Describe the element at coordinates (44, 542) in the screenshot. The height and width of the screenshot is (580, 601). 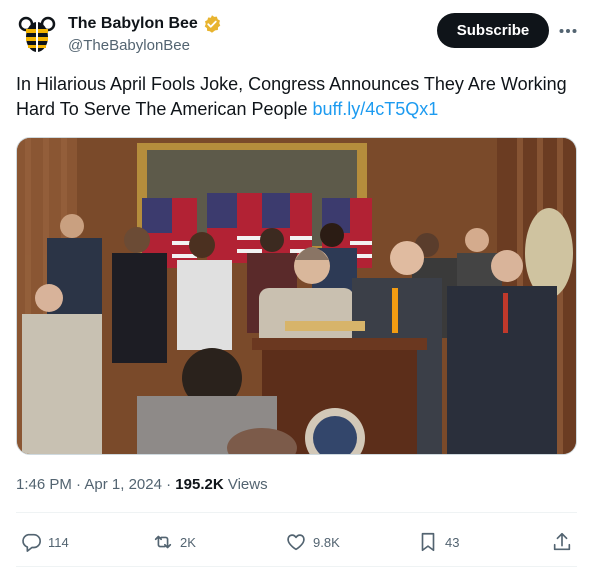
I see `reply-button: 114` at that location.